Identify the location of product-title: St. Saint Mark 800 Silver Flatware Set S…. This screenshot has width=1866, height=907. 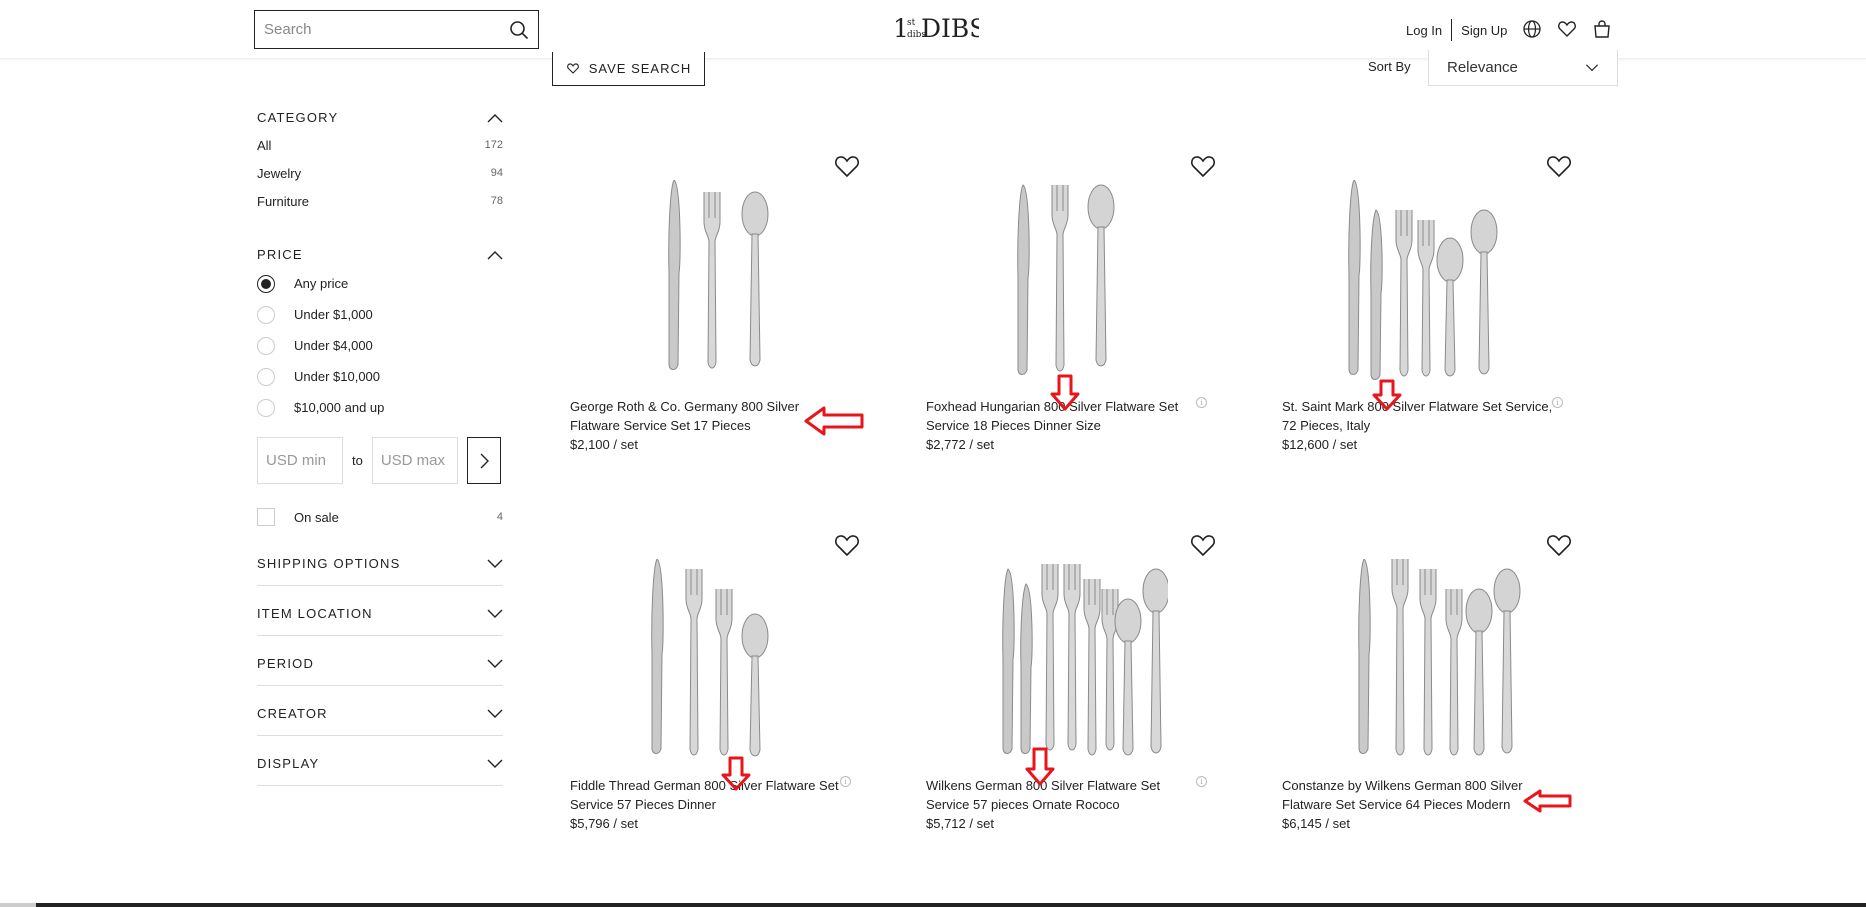
(1419, 416).